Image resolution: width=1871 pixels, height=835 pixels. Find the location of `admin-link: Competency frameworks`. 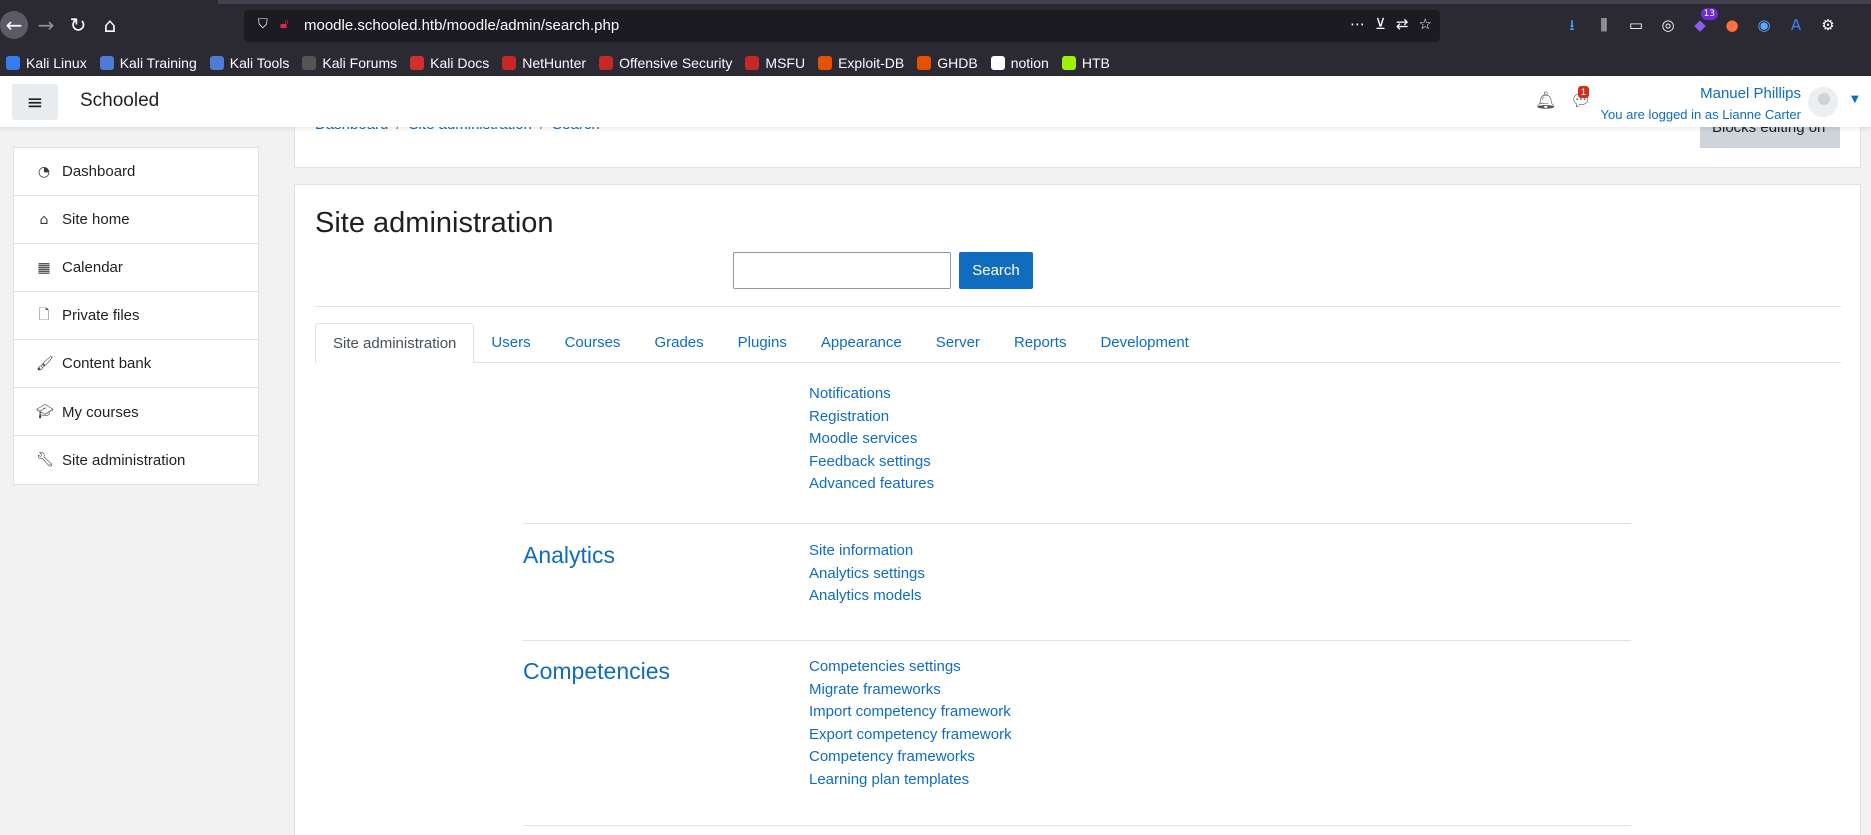

admin-link: Competency frameworks is located at coordinates (910, 757).